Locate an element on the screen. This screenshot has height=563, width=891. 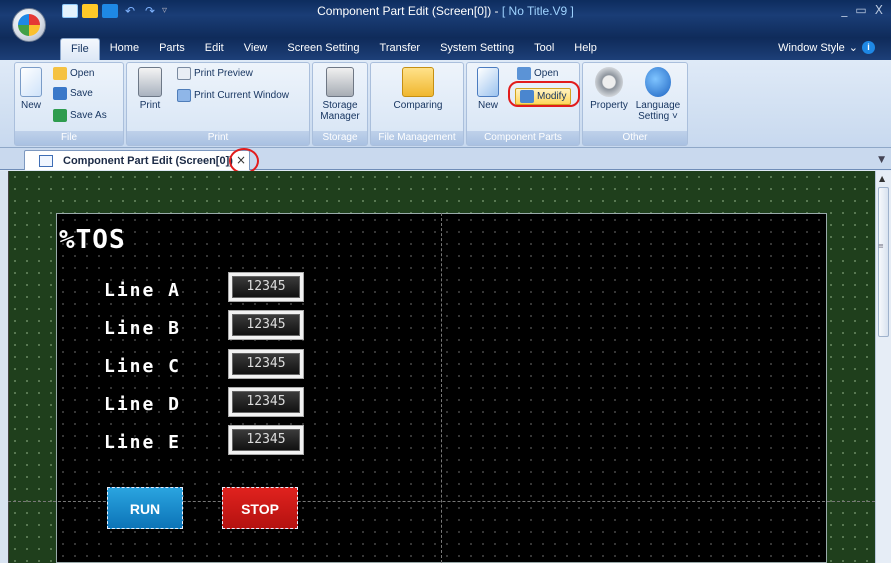
group-label-other: Other is located at coordinates (635, 138).